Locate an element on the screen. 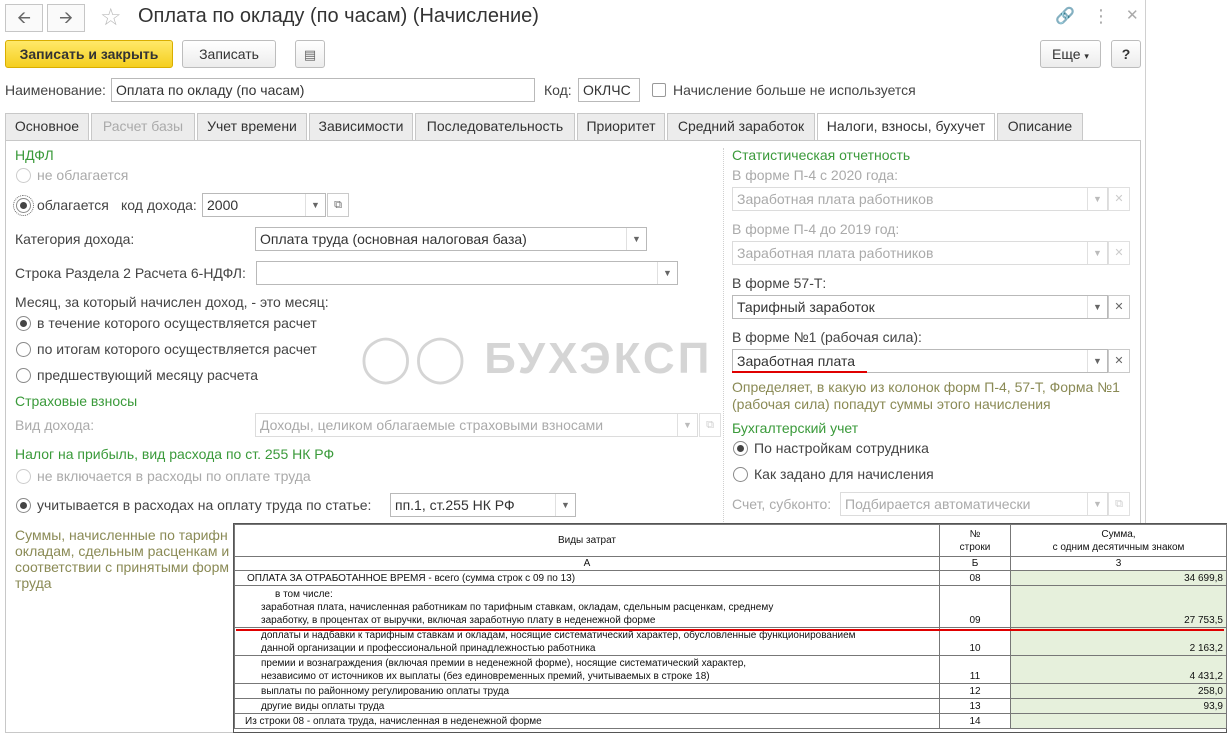 The height and width of the screenshot is (733, 1227). more-label: Еще is located at coordinates (1066, 54).